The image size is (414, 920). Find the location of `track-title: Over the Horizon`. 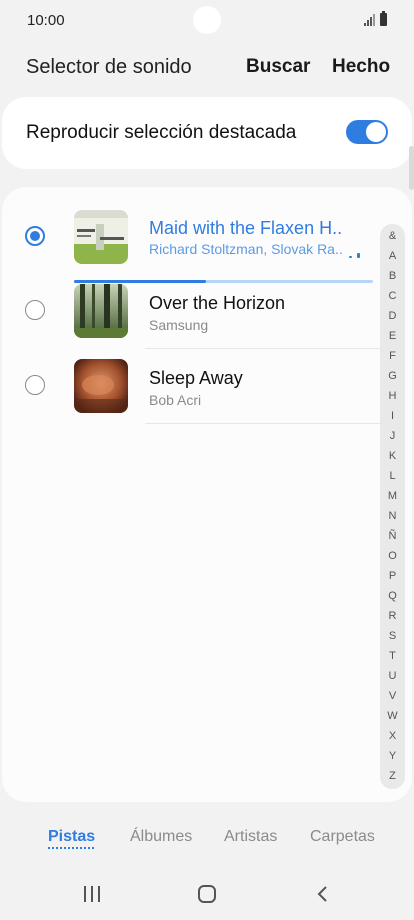

track-title: Over the Horizon is located at coordinates (217, 303).